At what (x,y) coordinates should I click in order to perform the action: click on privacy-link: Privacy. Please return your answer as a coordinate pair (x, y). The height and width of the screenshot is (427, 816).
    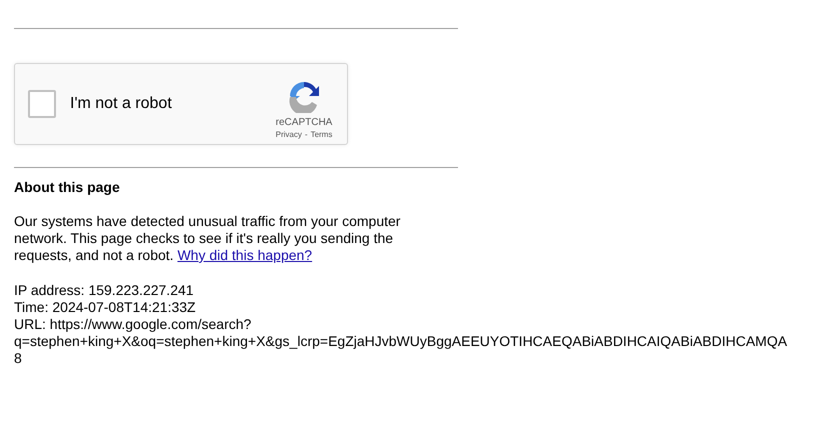
    Looking at the image, I should click on (289, 134).